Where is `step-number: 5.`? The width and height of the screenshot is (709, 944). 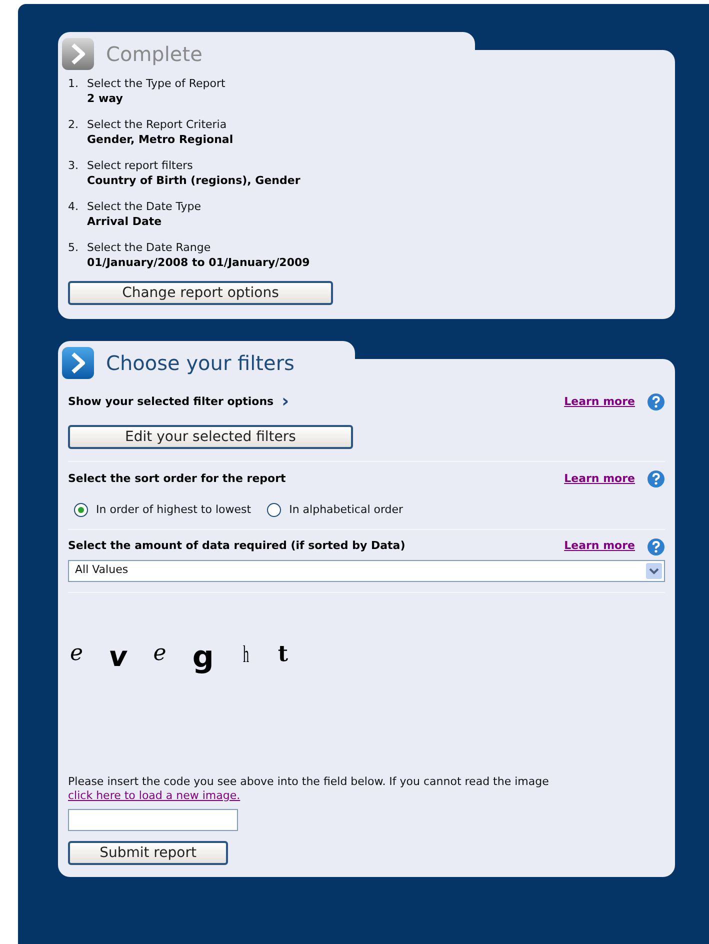 step-number: 5. is located at coordinates (74, 248).